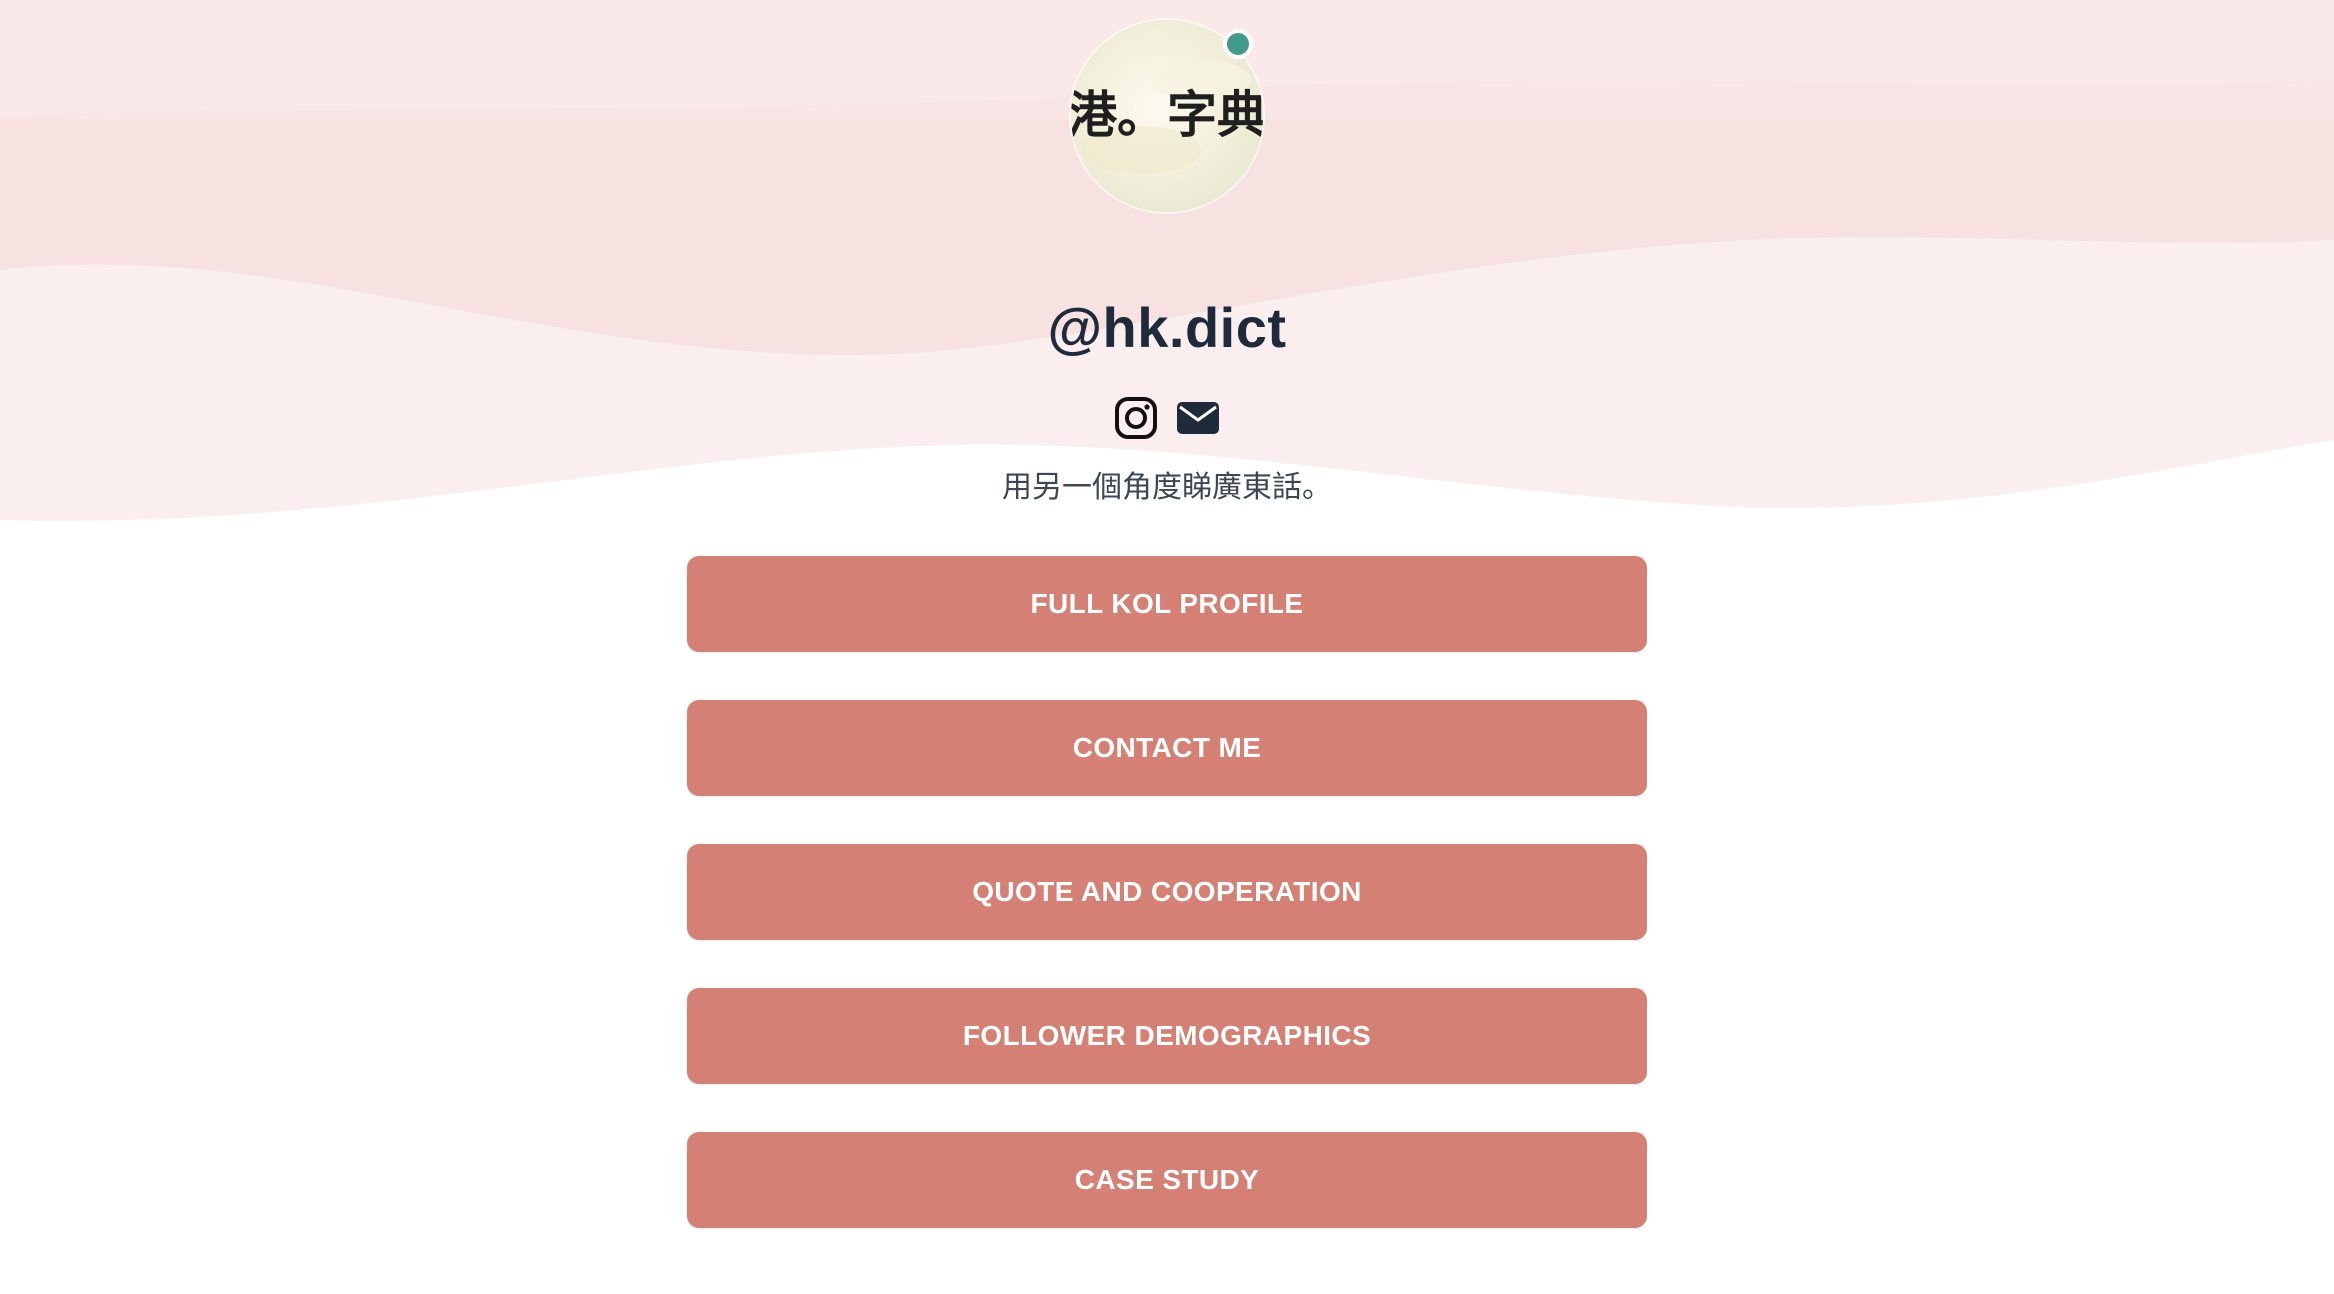 The image size is (2334, 1294). I want to click on logo-text: 港。字典, so click(1167, 114).